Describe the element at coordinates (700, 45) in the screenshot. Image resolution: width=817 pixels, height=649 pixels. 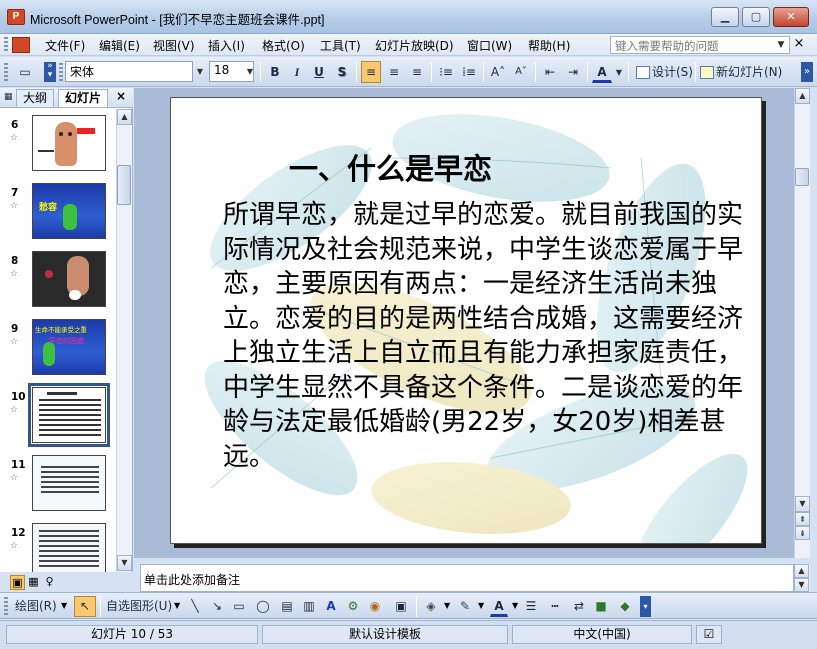
I see `help-search-input: 键入需要帮助的问题` at that location.